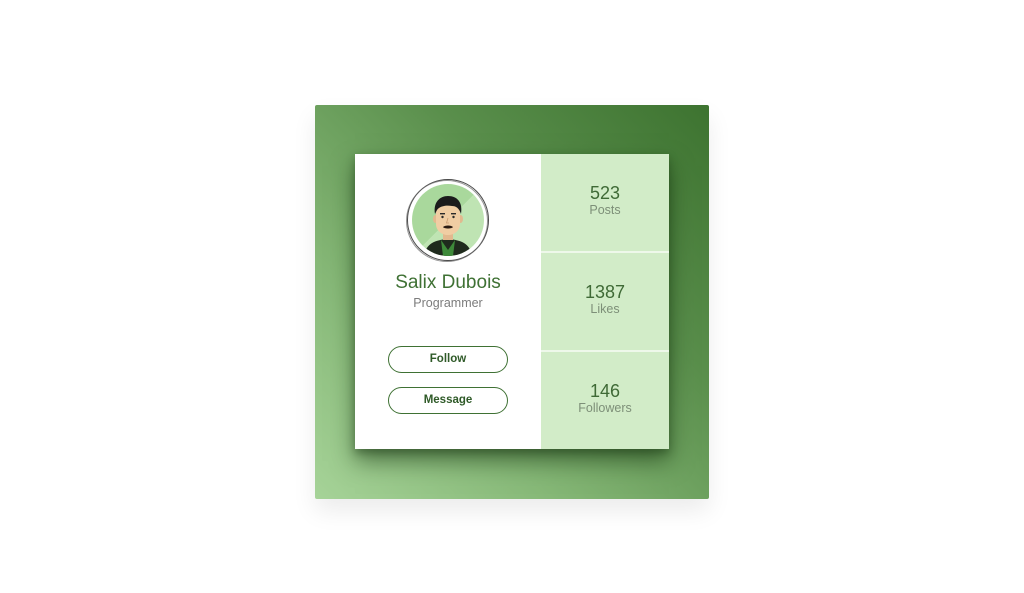 The image size is (1024, 593). I want to click on stat-value: 146, so click(605, 391).